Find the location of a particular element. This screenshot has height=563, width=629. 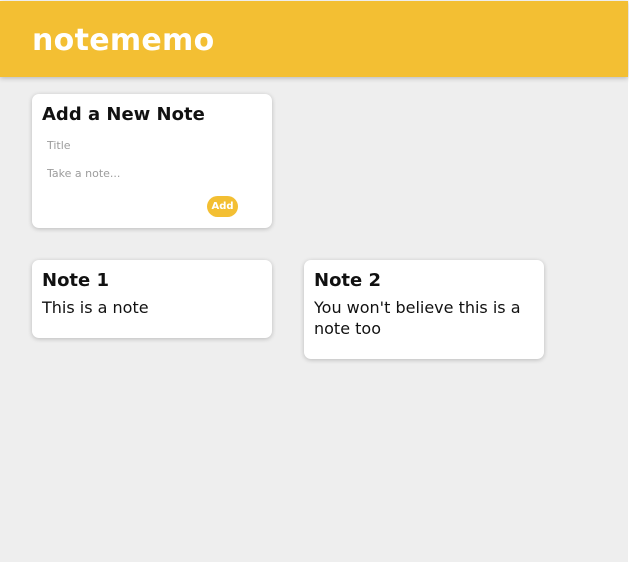

create-note-heading: Add a New Note is located at coordinates (123, 114).